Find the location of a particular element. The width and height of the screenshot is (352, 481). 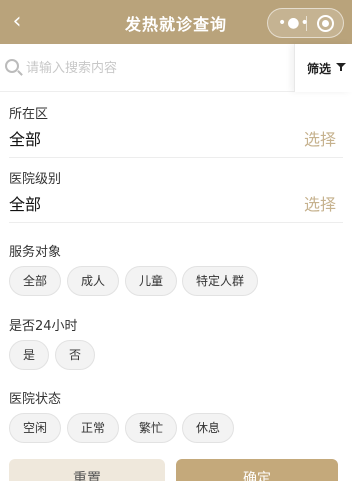

status-title: 医院状态 is located at coordinates (35, 399).